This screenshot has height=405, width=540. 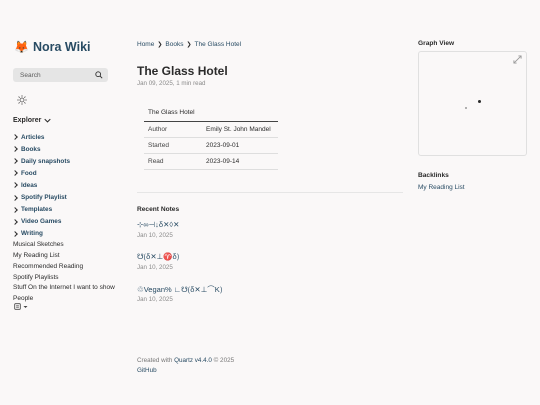 What do you see at coordinates (32, 137) in the screenshot?
I see `folder-label: Articles` at bounding box center [32, 137].